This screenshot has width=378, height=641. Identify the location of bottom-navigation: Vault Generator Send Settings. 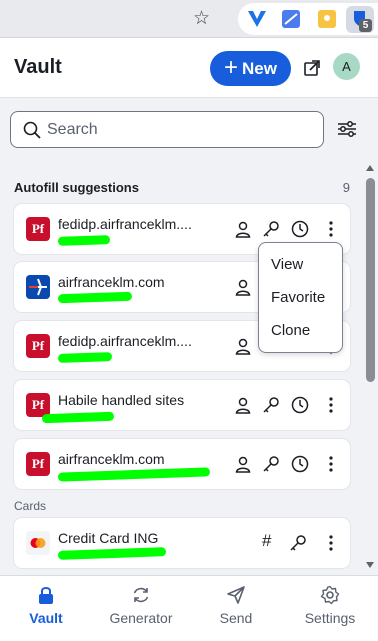
(189, 608).